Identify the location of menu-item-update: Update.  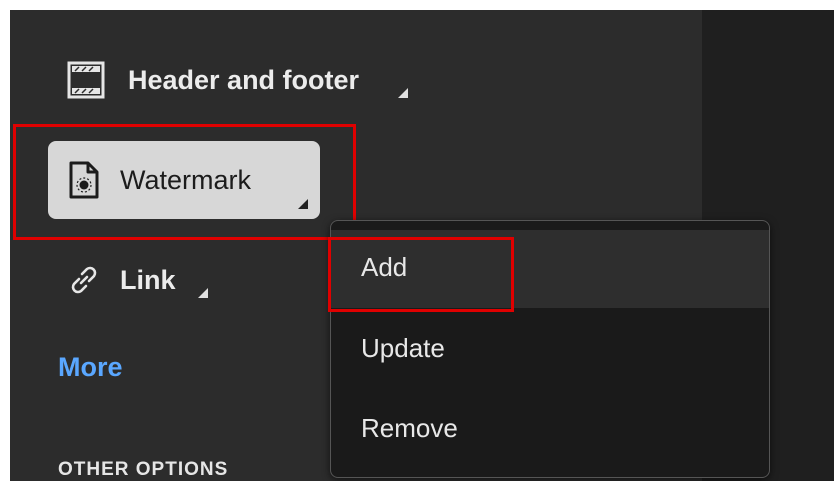
(550, 350).